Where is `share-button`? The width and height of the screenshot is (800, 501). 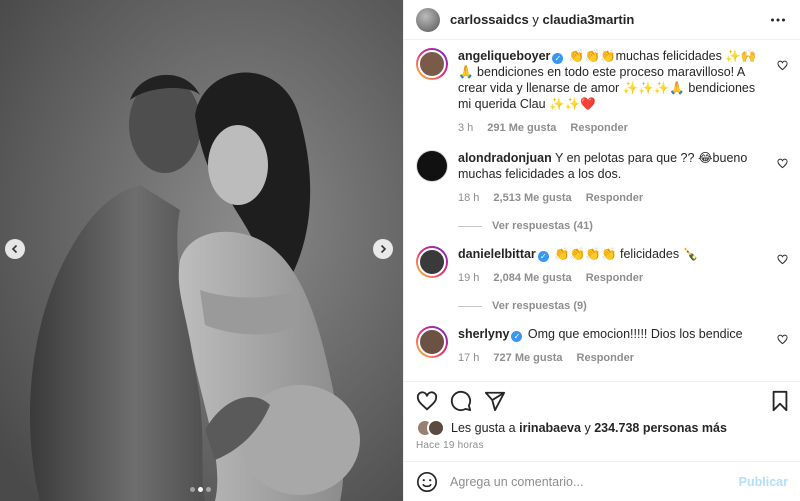 share-button is located at coordinates (495, 401).